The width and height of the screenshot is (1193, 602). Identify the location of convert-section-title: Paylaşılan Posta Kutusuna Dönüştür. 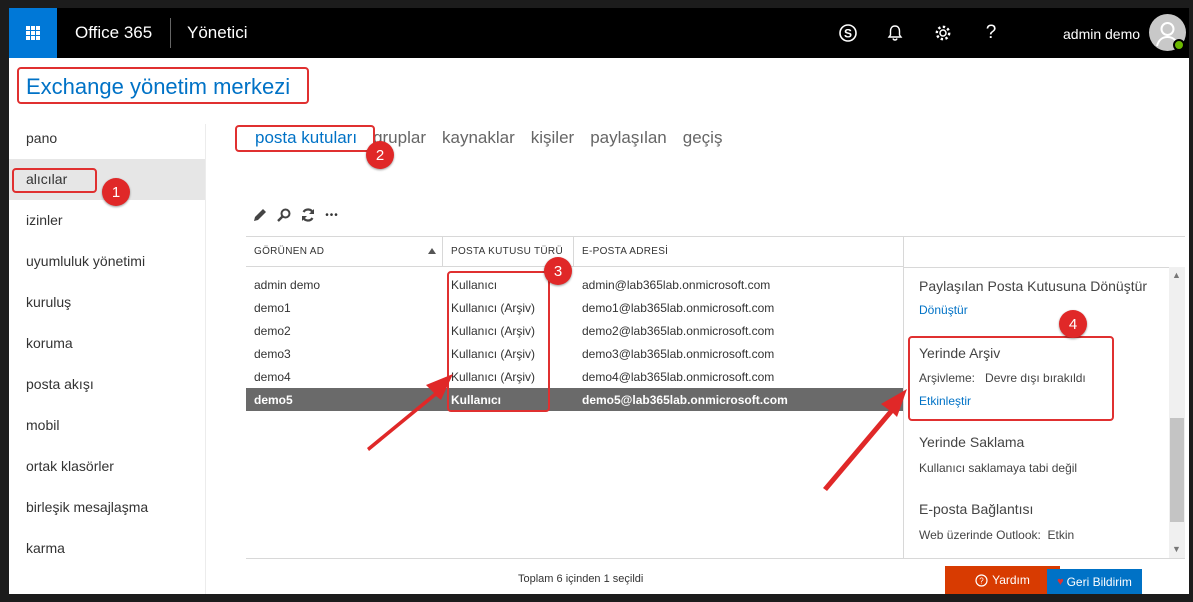
(1033, 286).